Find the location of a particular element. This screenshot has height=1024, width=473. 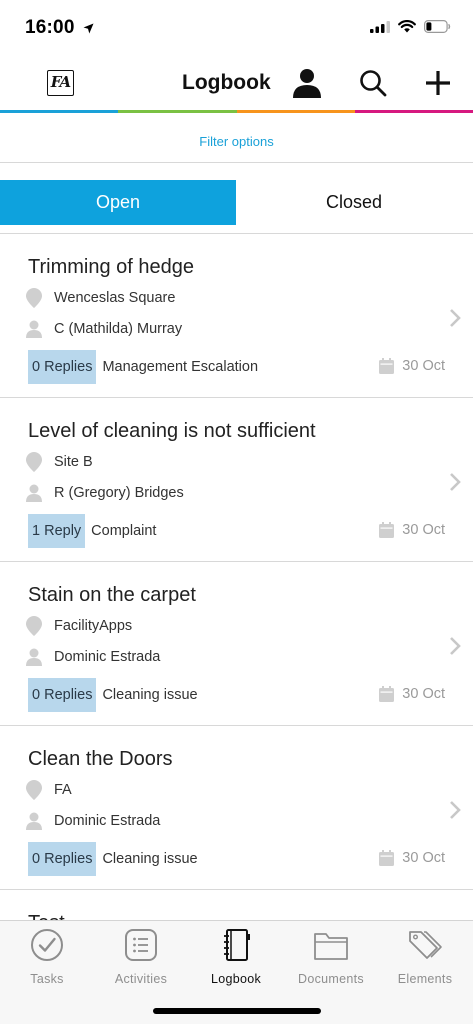

entry-location-row: FA is located at coordinates (49, 790).